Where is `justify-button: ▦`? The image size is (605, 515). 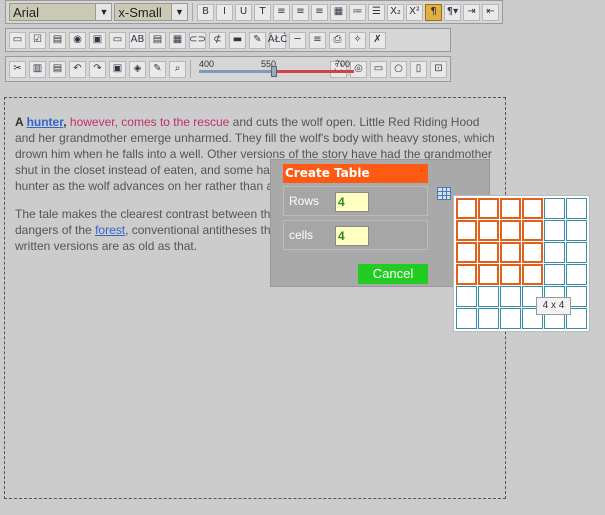
justify-button: ▦ is located at coordinates (338, 12).